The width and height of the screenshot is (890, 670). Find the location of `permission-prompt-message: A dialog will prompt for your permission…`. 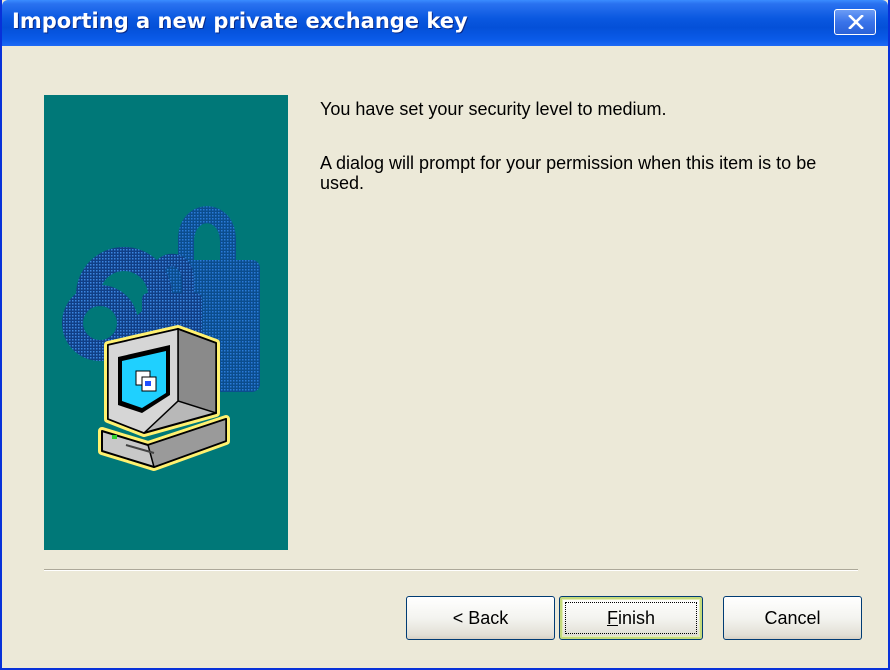

permission-prompt-message: A dialog will prompt for your permission… is located at coordinates (568, 173).